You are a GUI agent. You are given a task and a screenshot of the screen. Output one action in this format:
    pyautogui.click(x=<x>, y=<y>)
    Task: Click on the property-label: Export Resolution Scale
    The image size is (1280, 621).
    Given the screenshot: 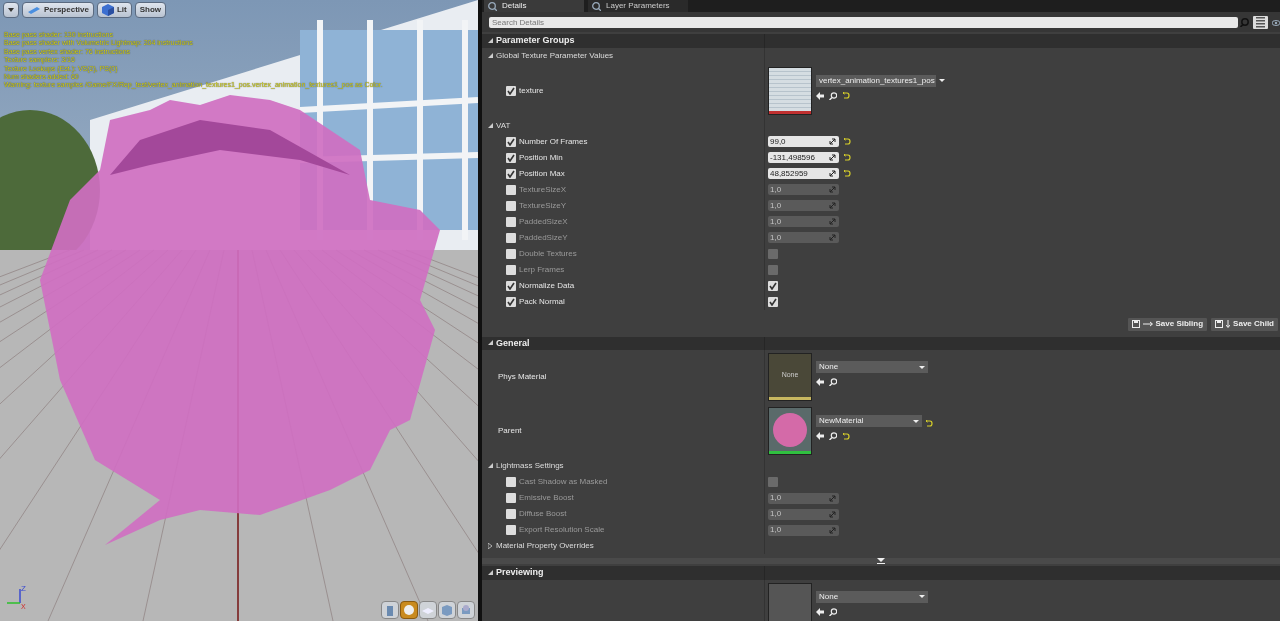 What is the action you would take?
    pyautogui.click(x=562, y=530)
    